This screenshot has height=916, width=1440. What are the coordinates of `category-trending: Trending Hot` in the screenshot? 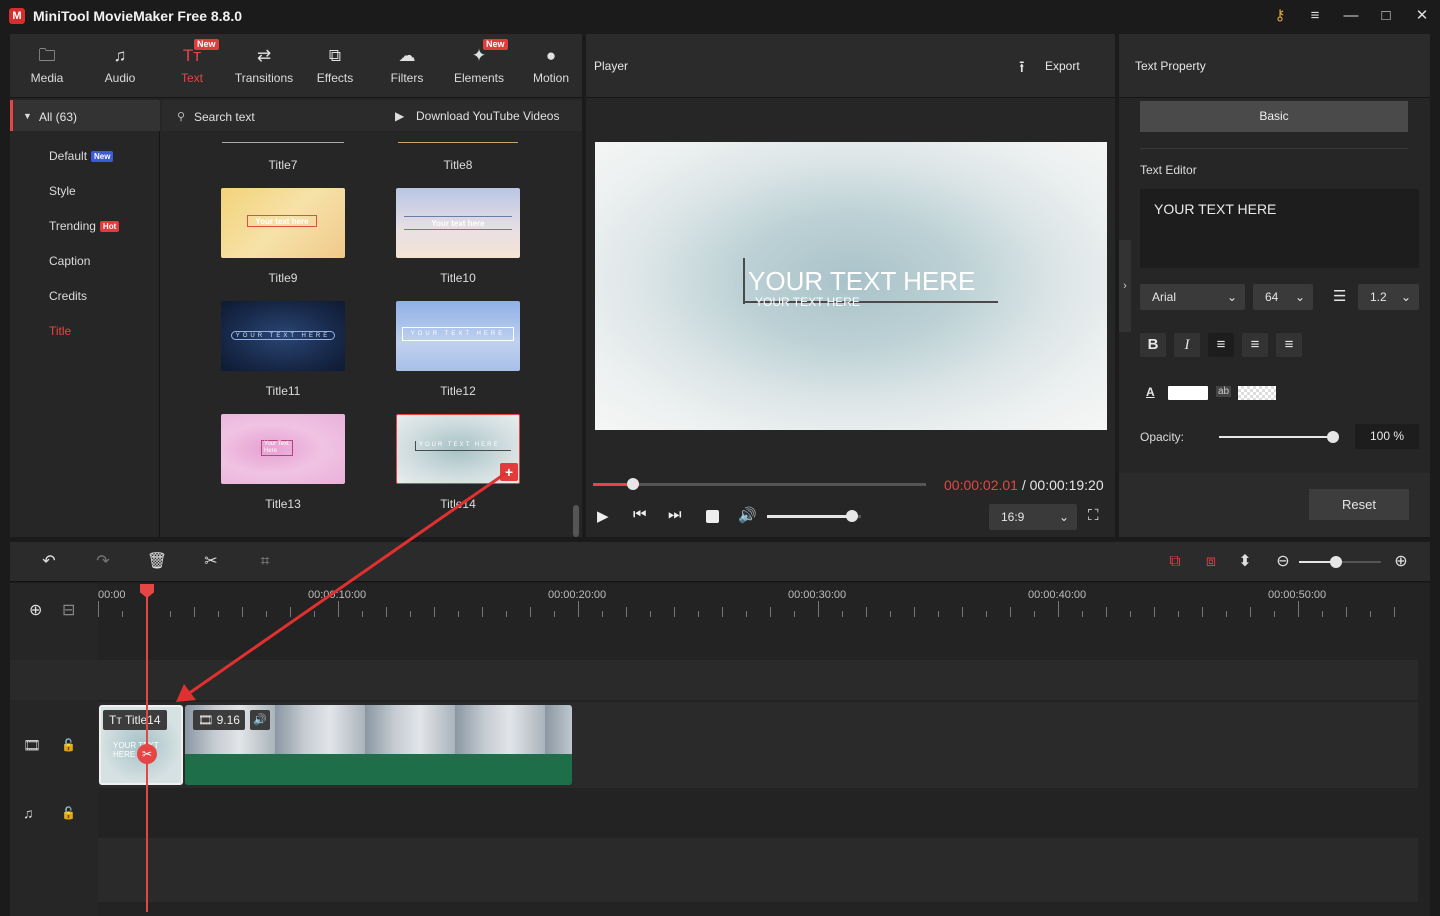 It's located at (84, 226).